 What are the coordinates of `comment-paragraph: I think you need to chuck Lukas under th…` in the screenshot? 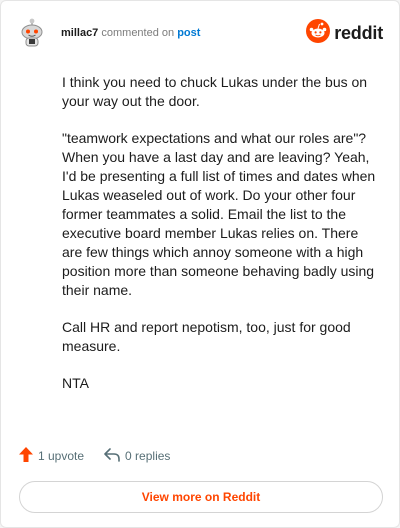 It's located at (215, 91).